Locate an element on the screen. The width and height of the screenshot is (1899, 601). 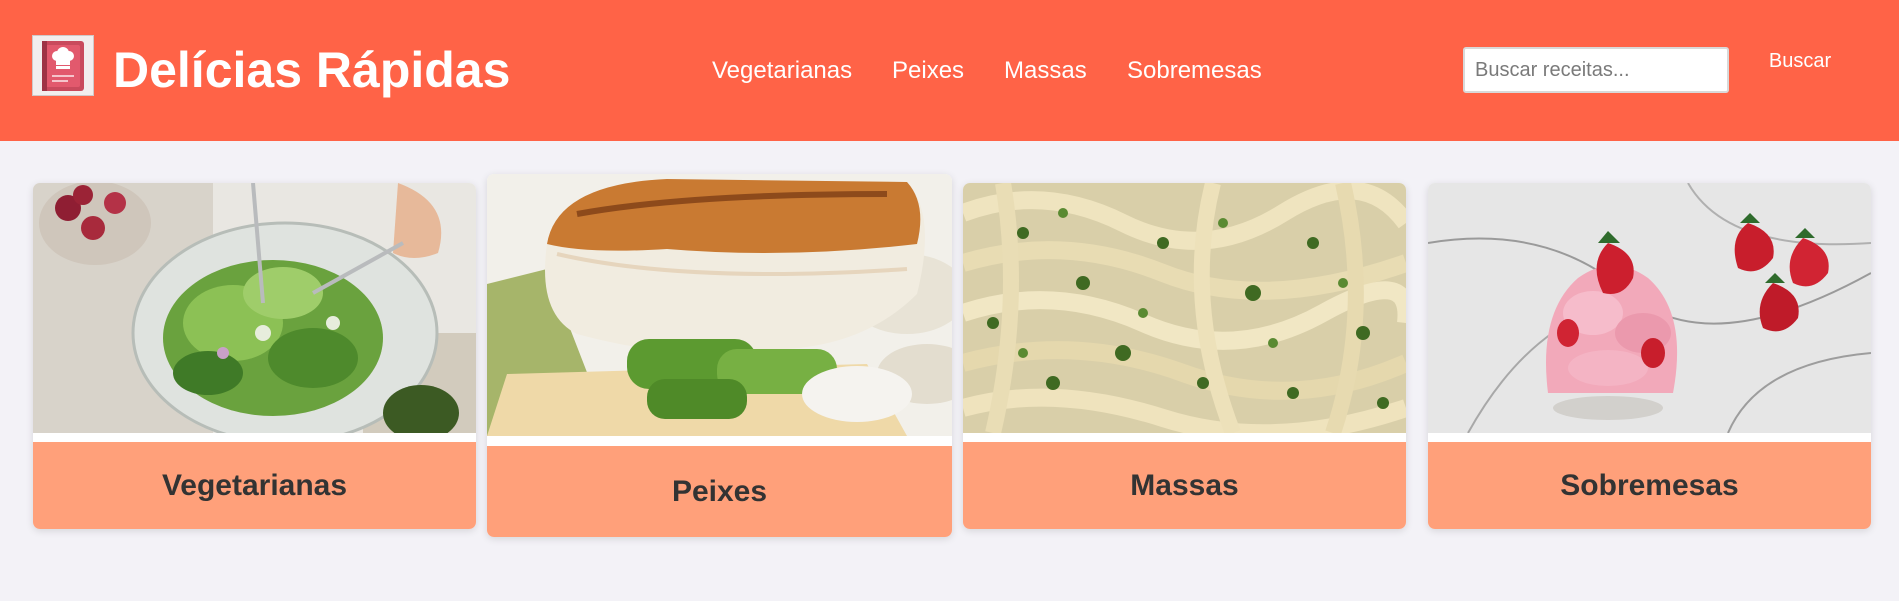
category-label: Sobremesas is located at coordinates (1649, 485).